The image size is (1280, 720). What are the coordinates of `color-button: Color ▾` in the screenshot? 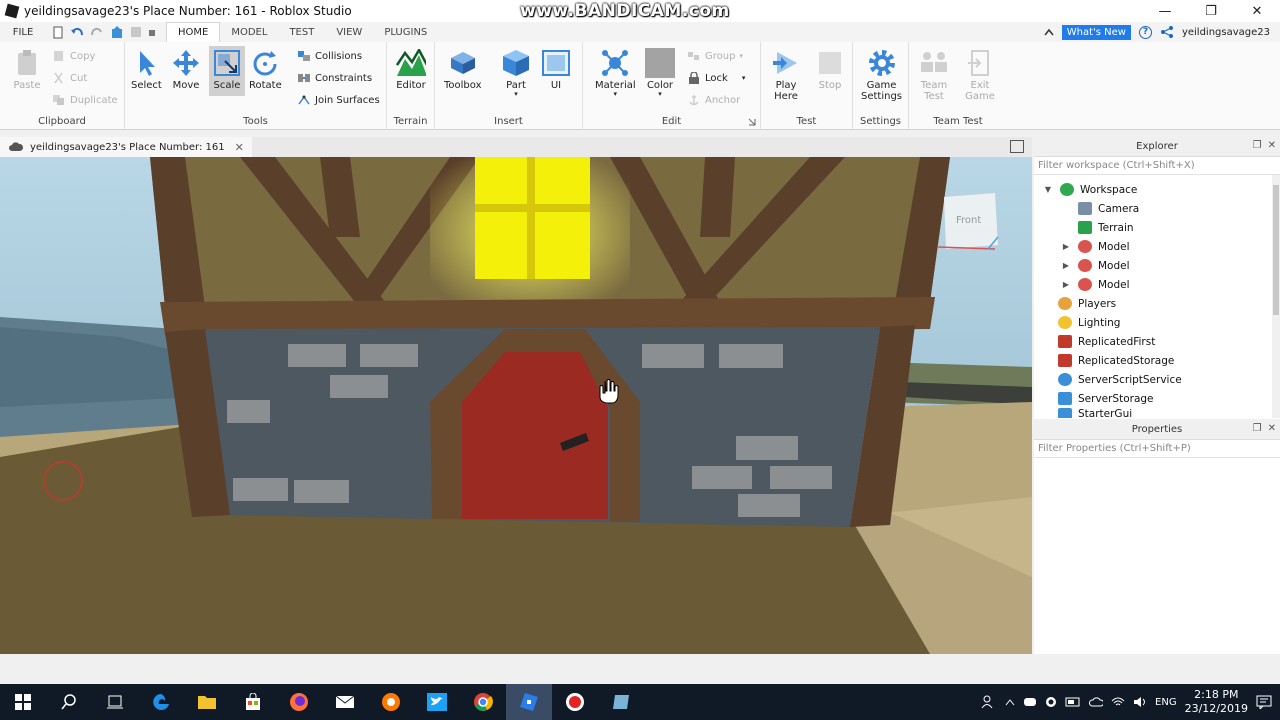 It's located at (660, 73).